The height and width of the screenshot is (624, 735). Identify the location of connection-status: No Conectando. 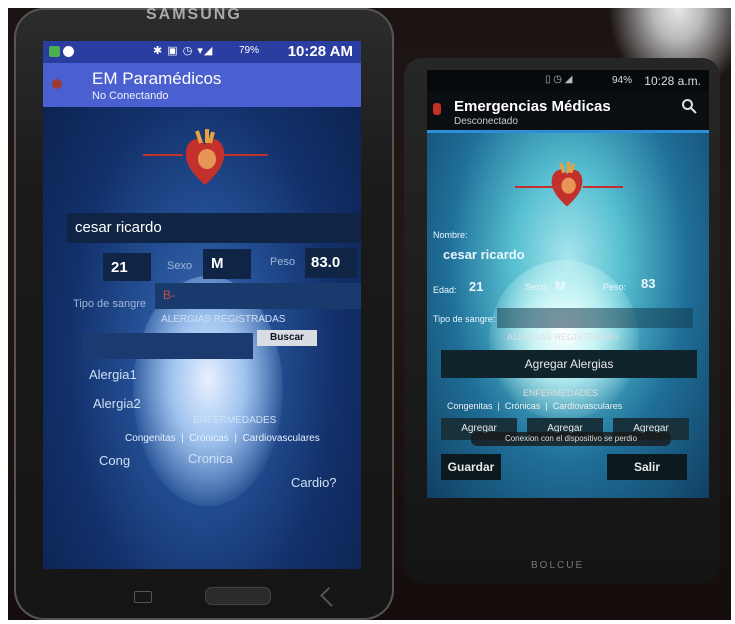
(130, 96).